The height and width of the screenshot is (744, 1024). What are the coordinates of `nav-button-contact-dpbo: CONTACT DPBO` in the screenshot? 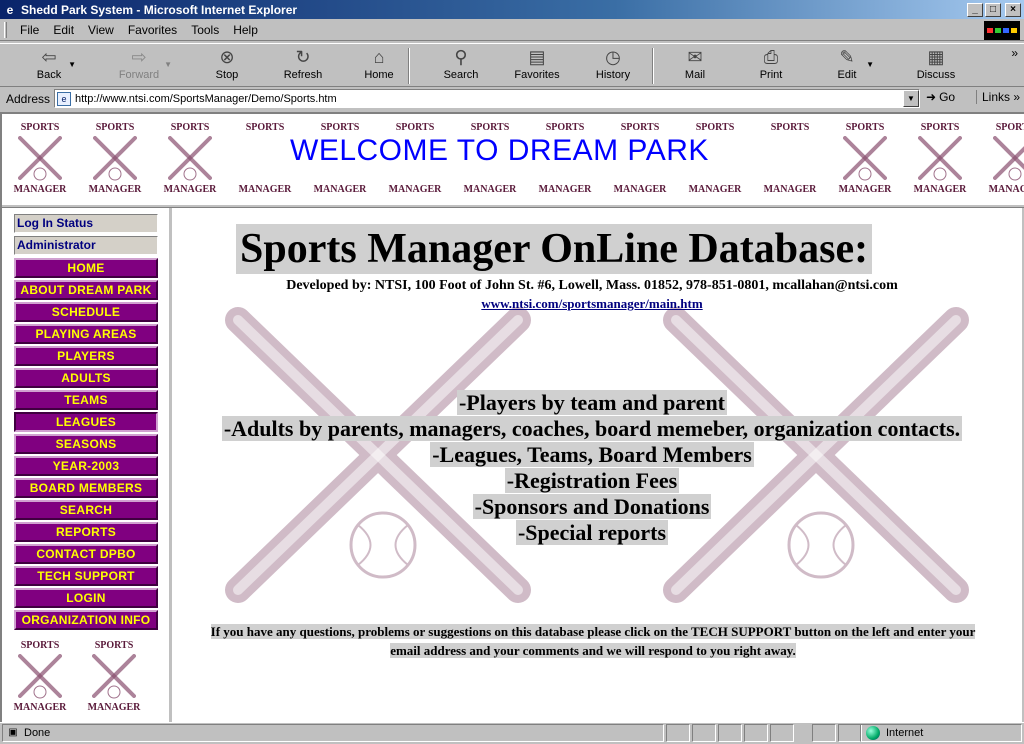 It's located at (86, 554).